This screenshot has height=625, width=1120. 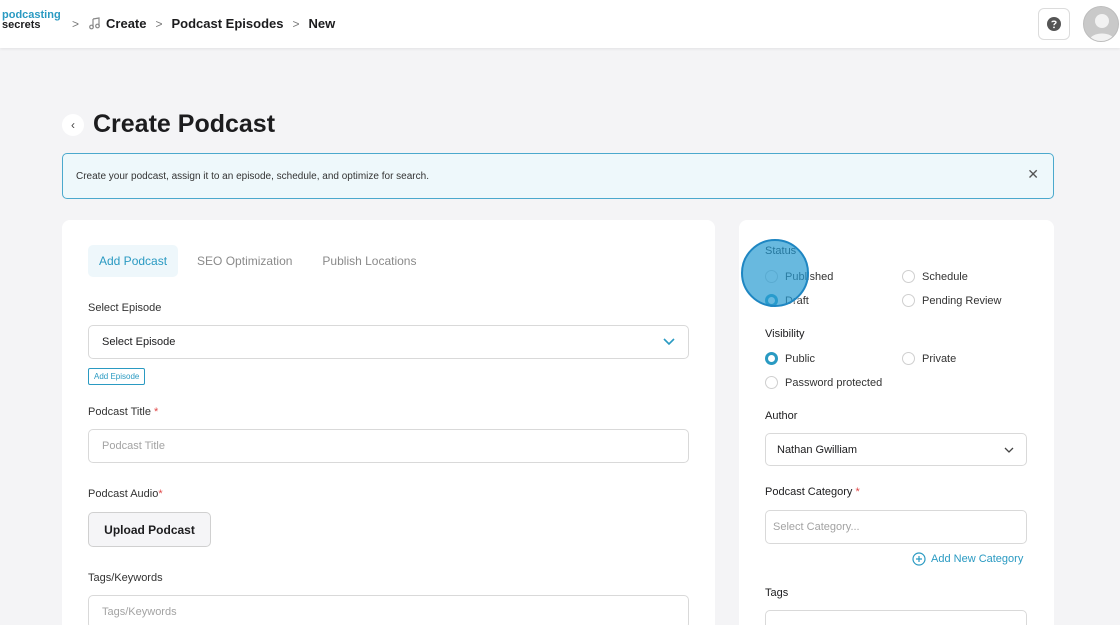 I want to click on tab-add-podcast: Add Podcast, so click(x=133, y=261).